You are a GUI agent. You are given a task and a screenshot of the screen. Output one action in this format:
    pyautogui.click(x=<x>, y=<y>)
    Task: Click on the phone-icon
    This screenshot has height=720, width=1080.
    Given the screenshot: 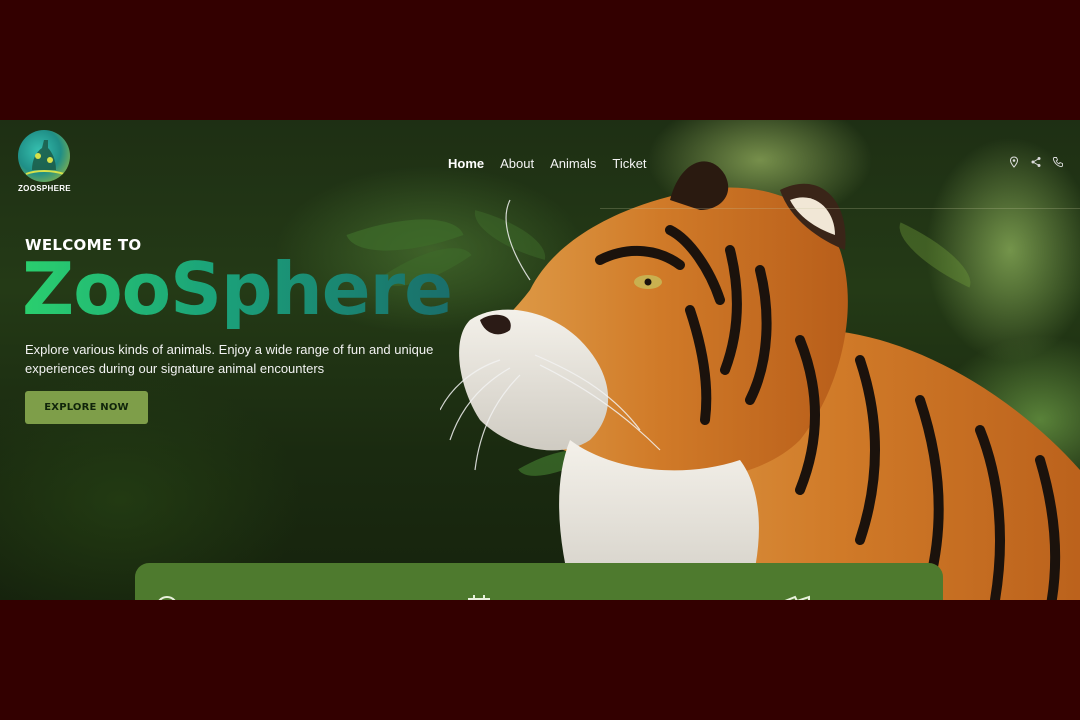 What is the action you would take?
    pyautogui.click(x=1058, y=162)
    